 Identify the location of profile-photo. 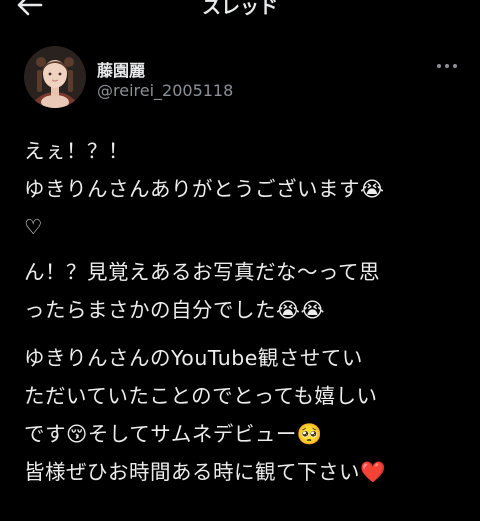
(55, 77).